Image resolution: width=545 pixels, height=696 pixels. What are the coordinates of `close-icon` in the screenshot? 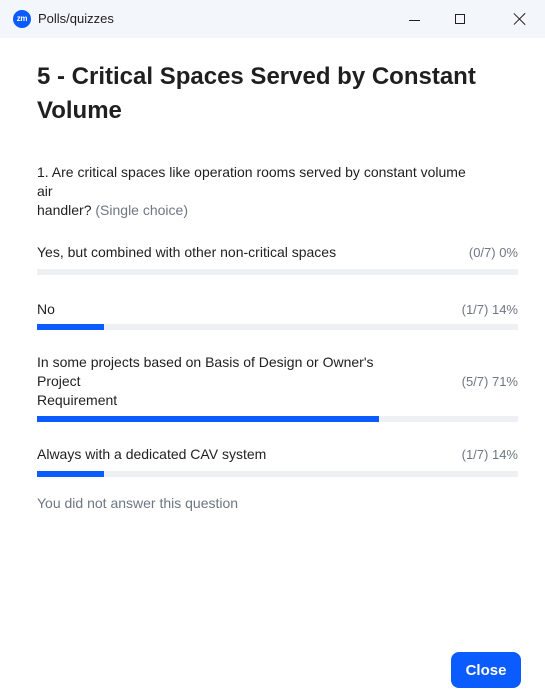 It's located at (520, 19).